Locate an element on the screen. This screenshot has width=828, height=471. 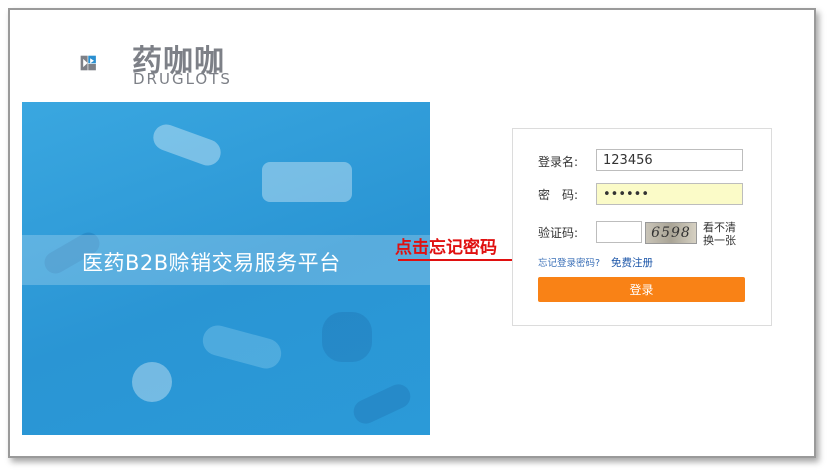
password-label: 密 码: is located at coordinates (558, 195).